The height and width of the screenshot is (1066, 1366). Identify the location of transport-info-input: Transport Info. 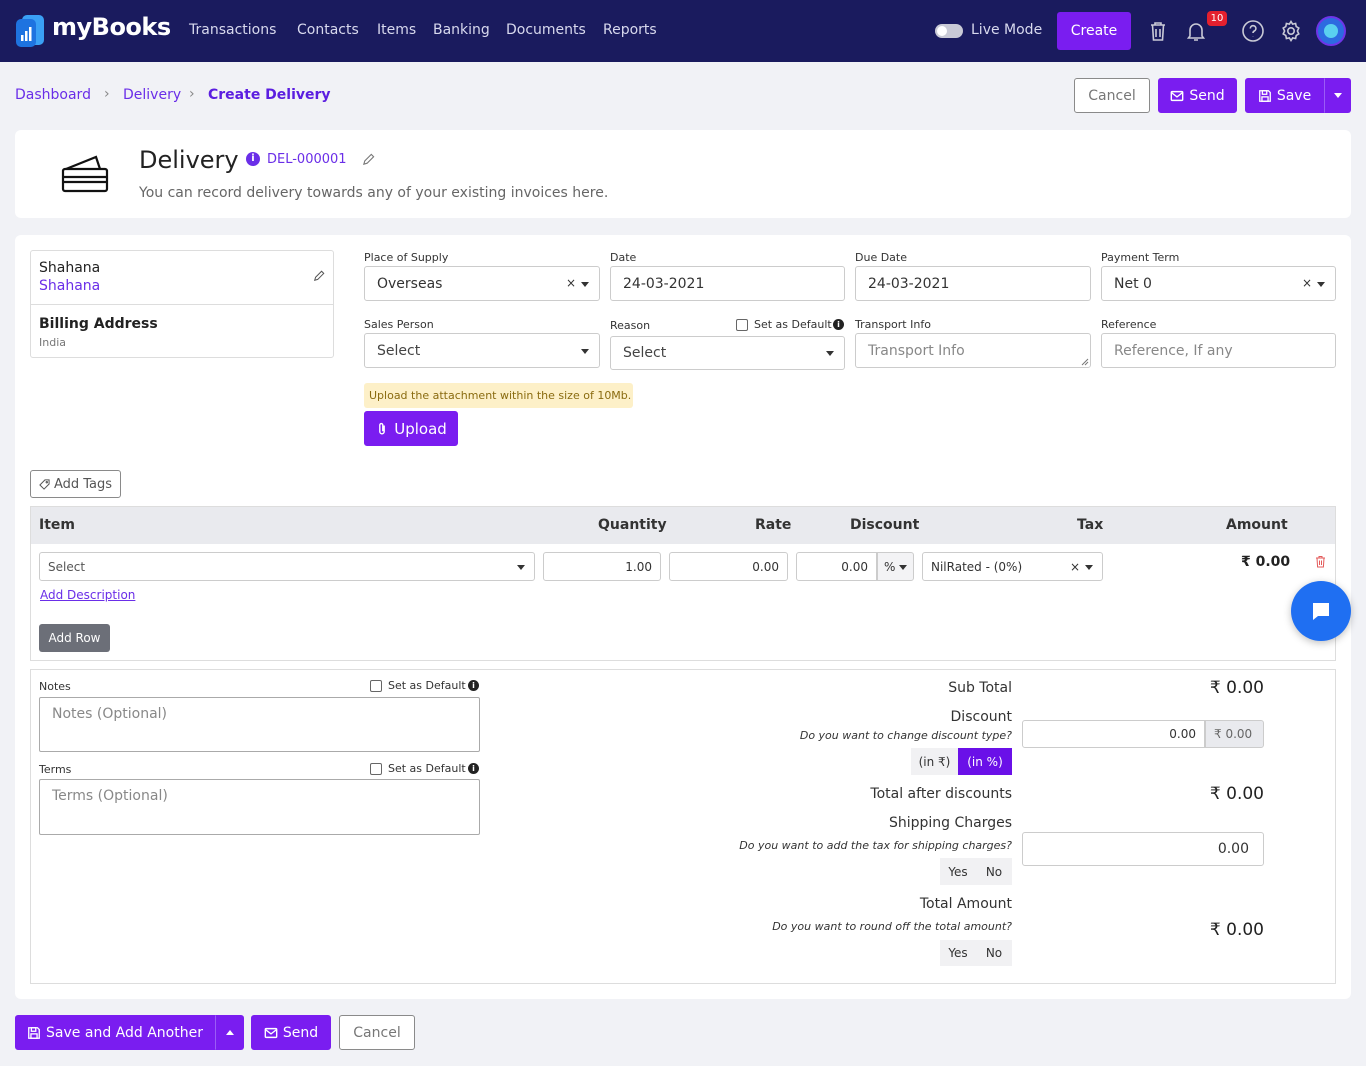
(973, 350).